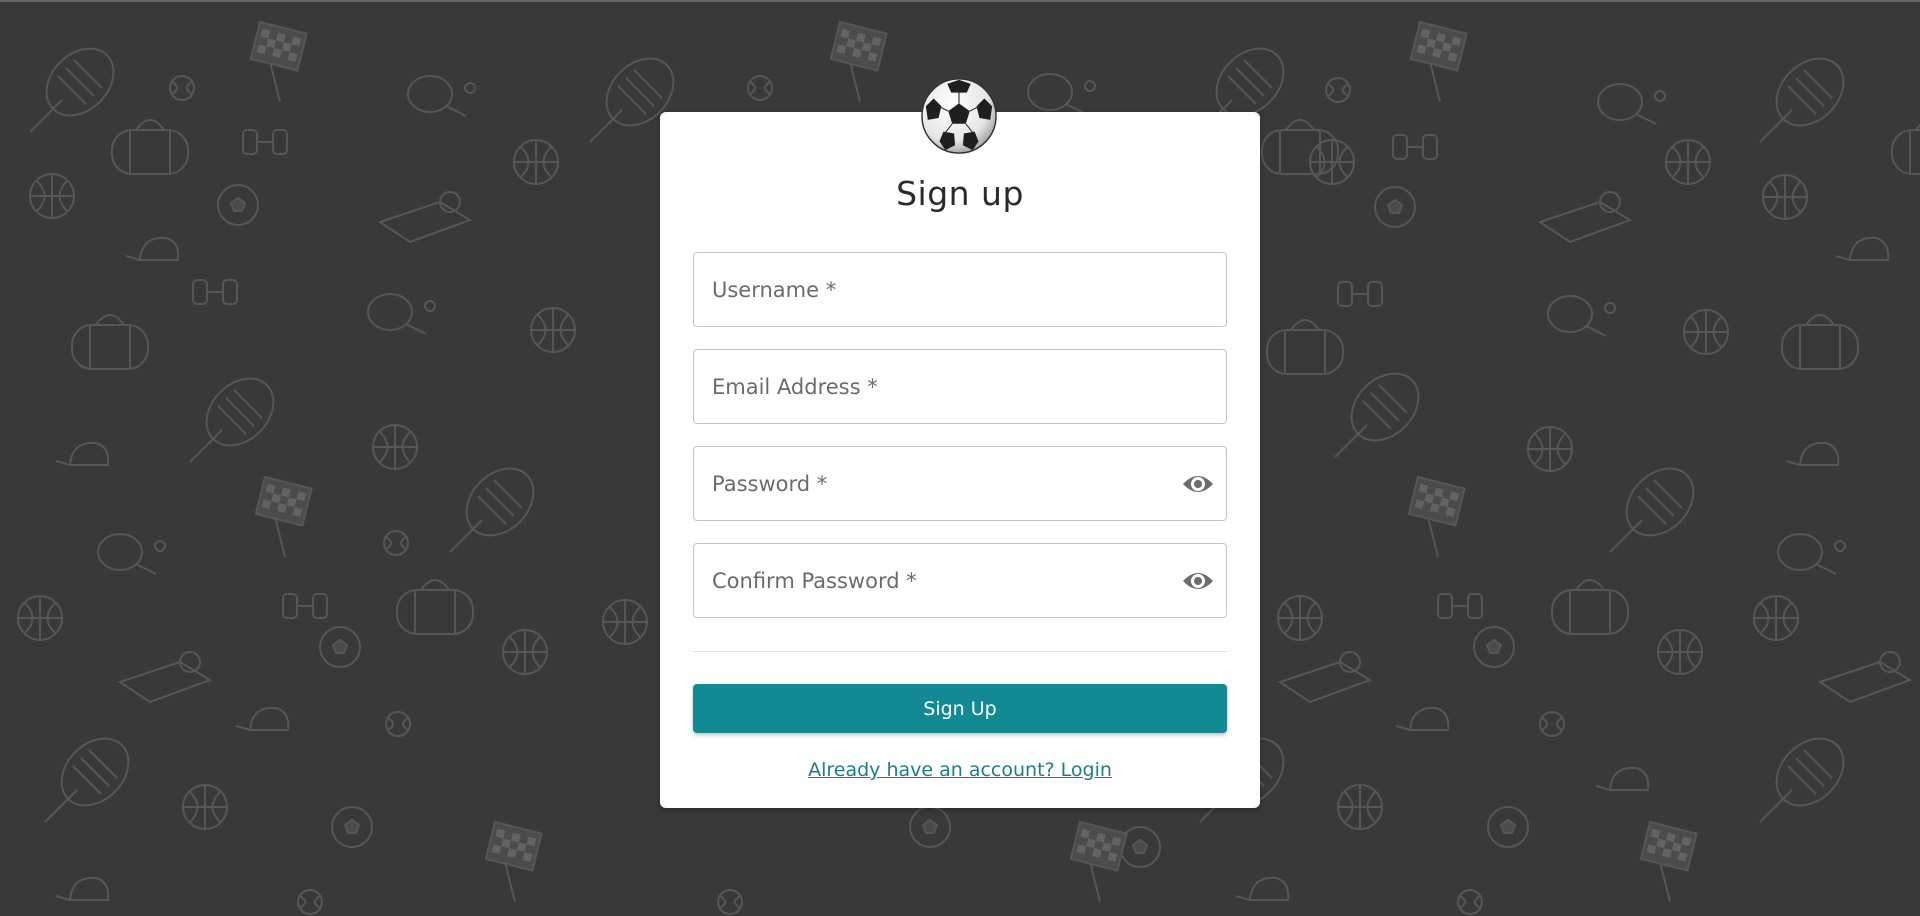 The height and width of the screenshot is (916, 1920). I want to click on password-input, so click(960, 483).